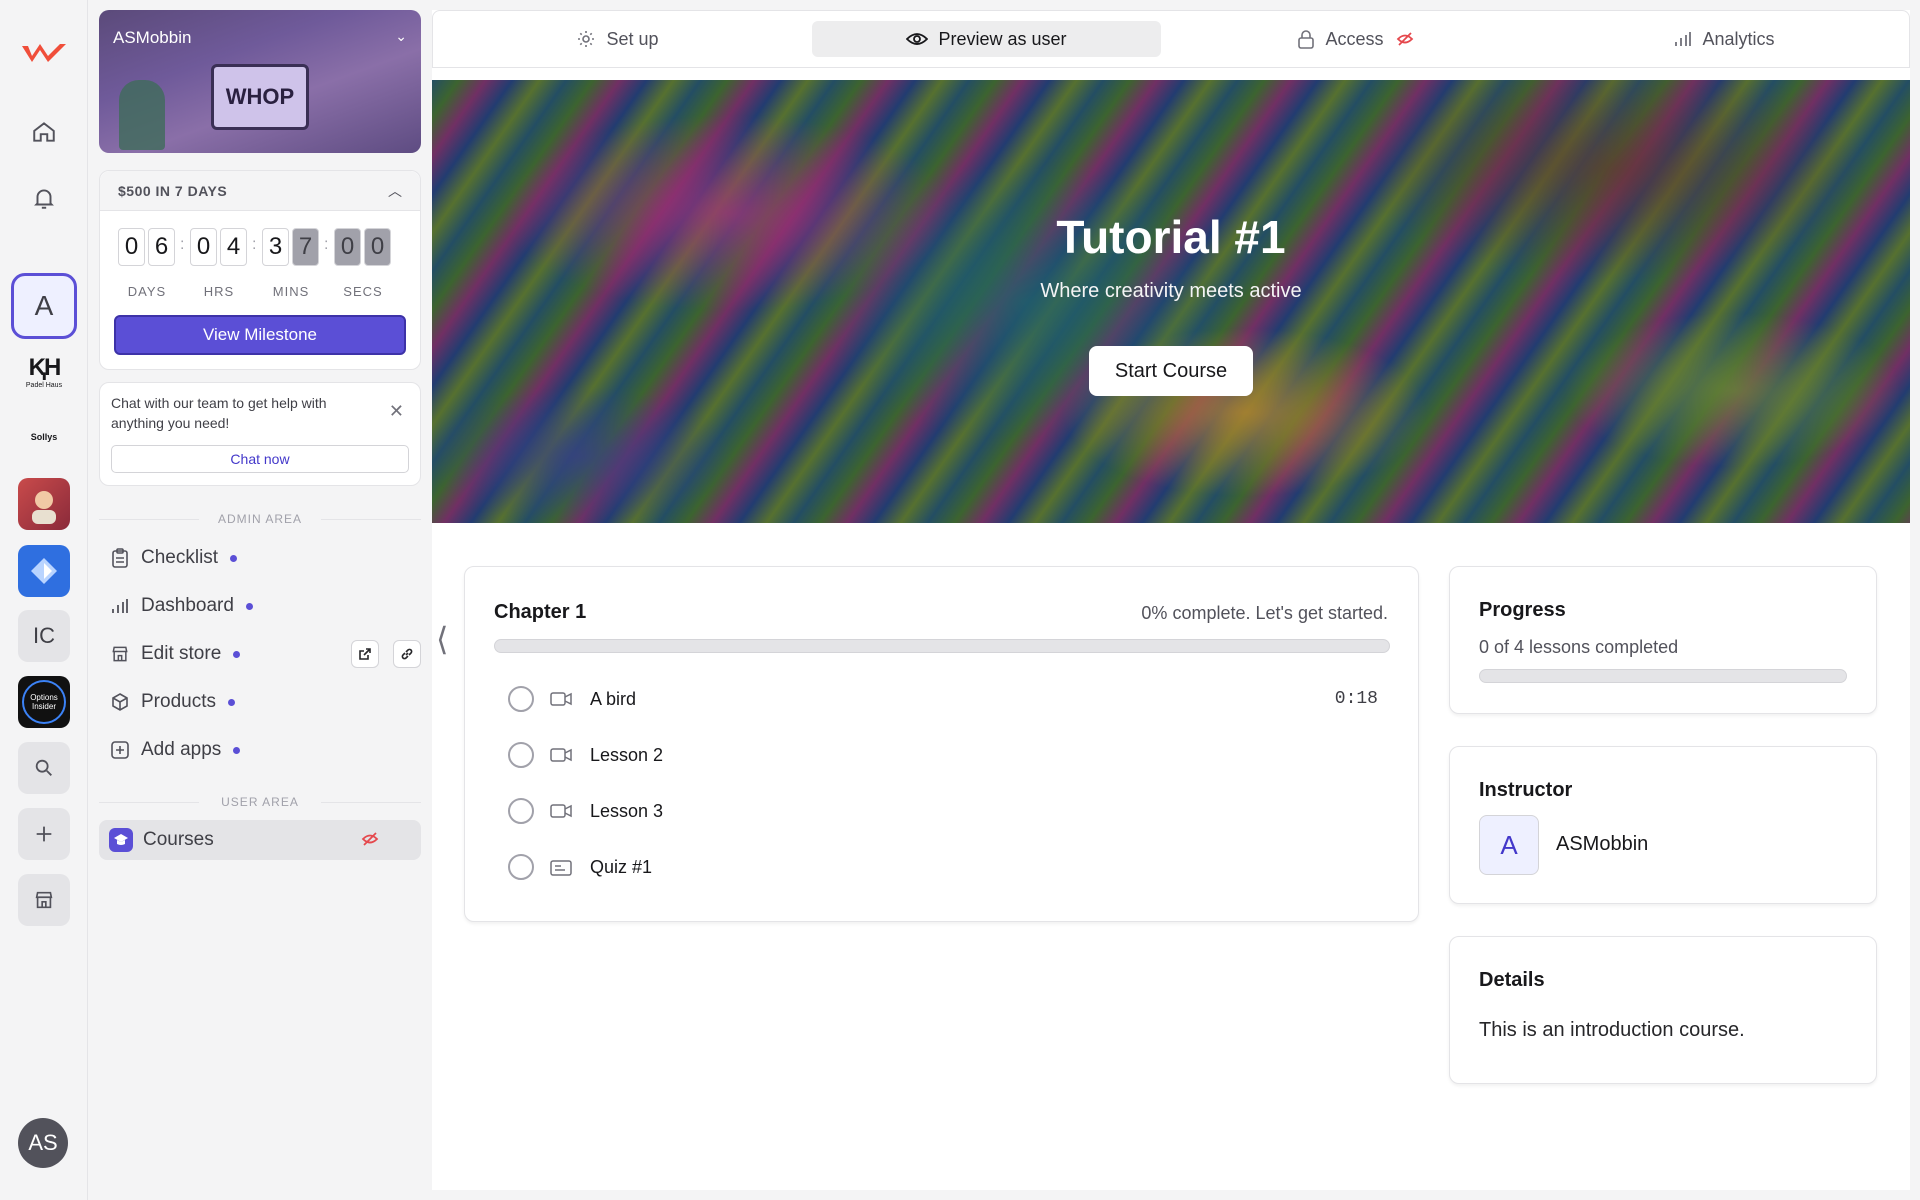 This screenshot has height=1200, width=1920. I want to click on days-digit-1: 0, so click(131, 247).